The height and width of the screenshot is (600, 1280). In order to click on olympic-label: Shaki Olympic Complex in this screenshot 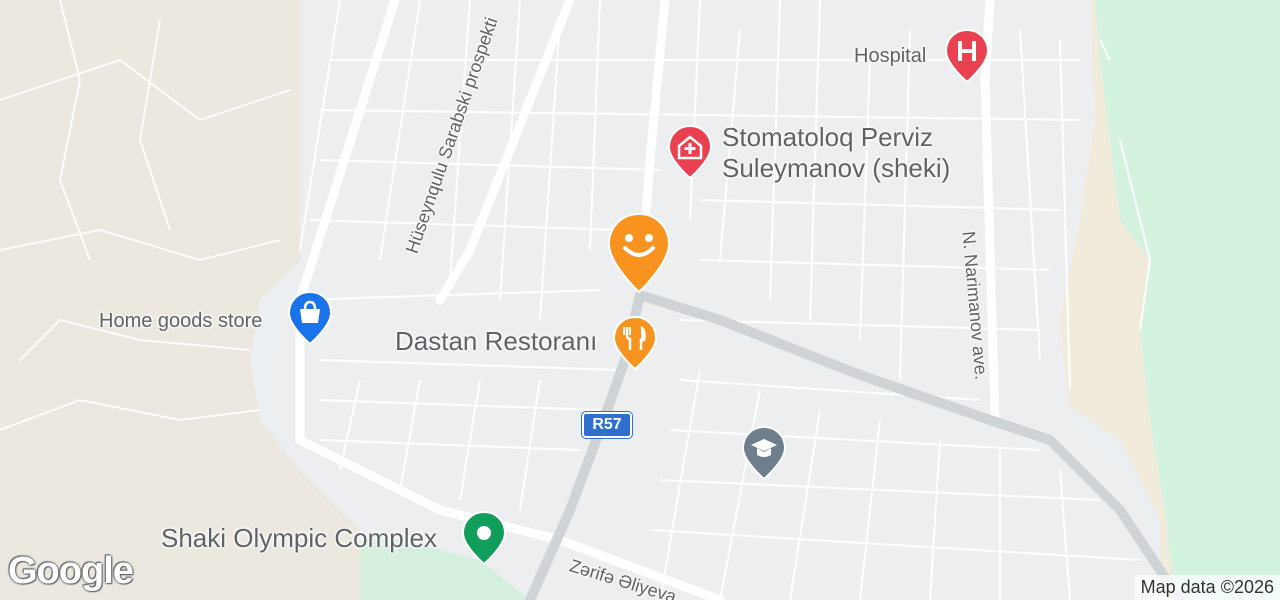, I will do `click(299, 538)`.